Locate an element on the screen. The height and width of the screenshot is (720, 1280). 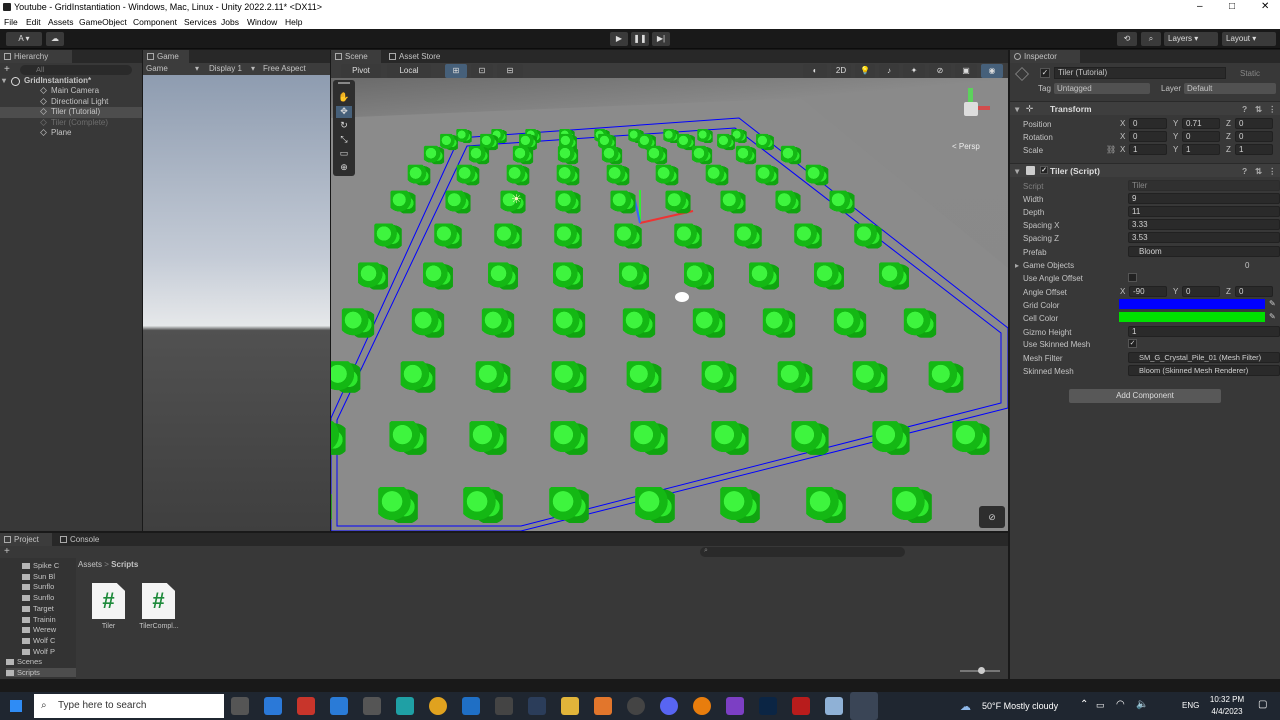
folder-item: Sunflo is located at coordinates (38, 586).